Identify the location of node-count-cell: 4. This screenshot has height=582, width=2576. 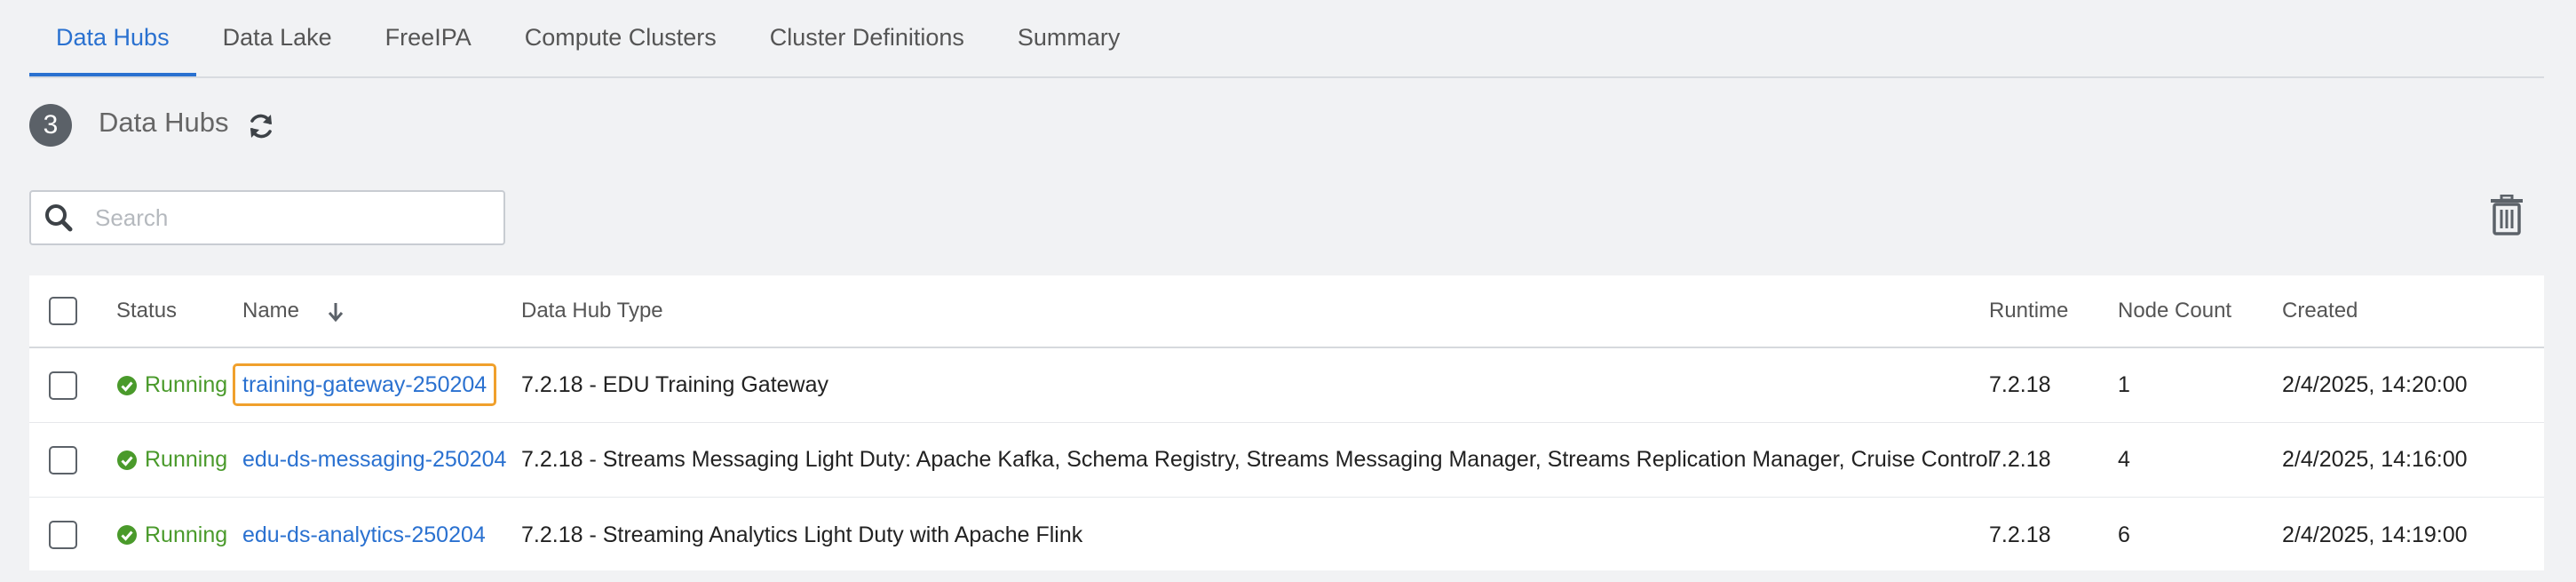
(2124, 459).